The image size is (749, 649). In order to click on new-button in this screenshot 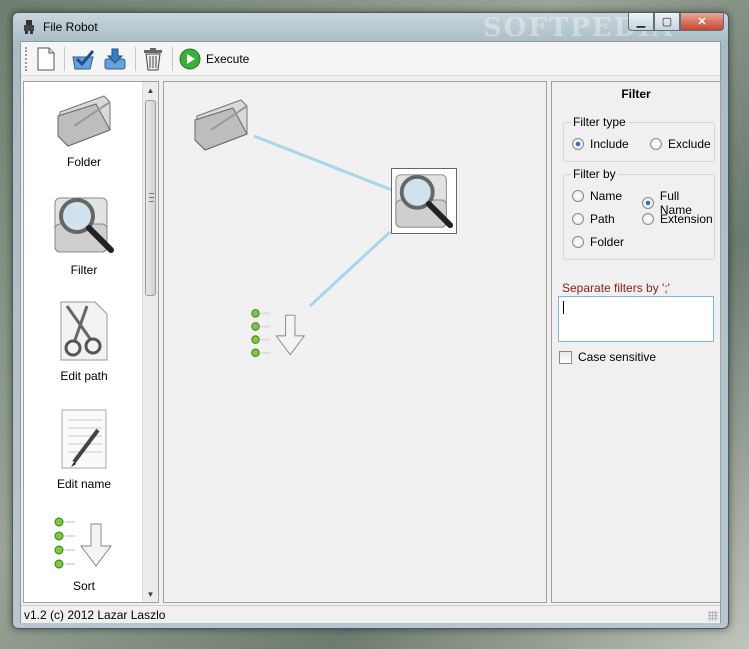, I will do `click(46, 59)`.